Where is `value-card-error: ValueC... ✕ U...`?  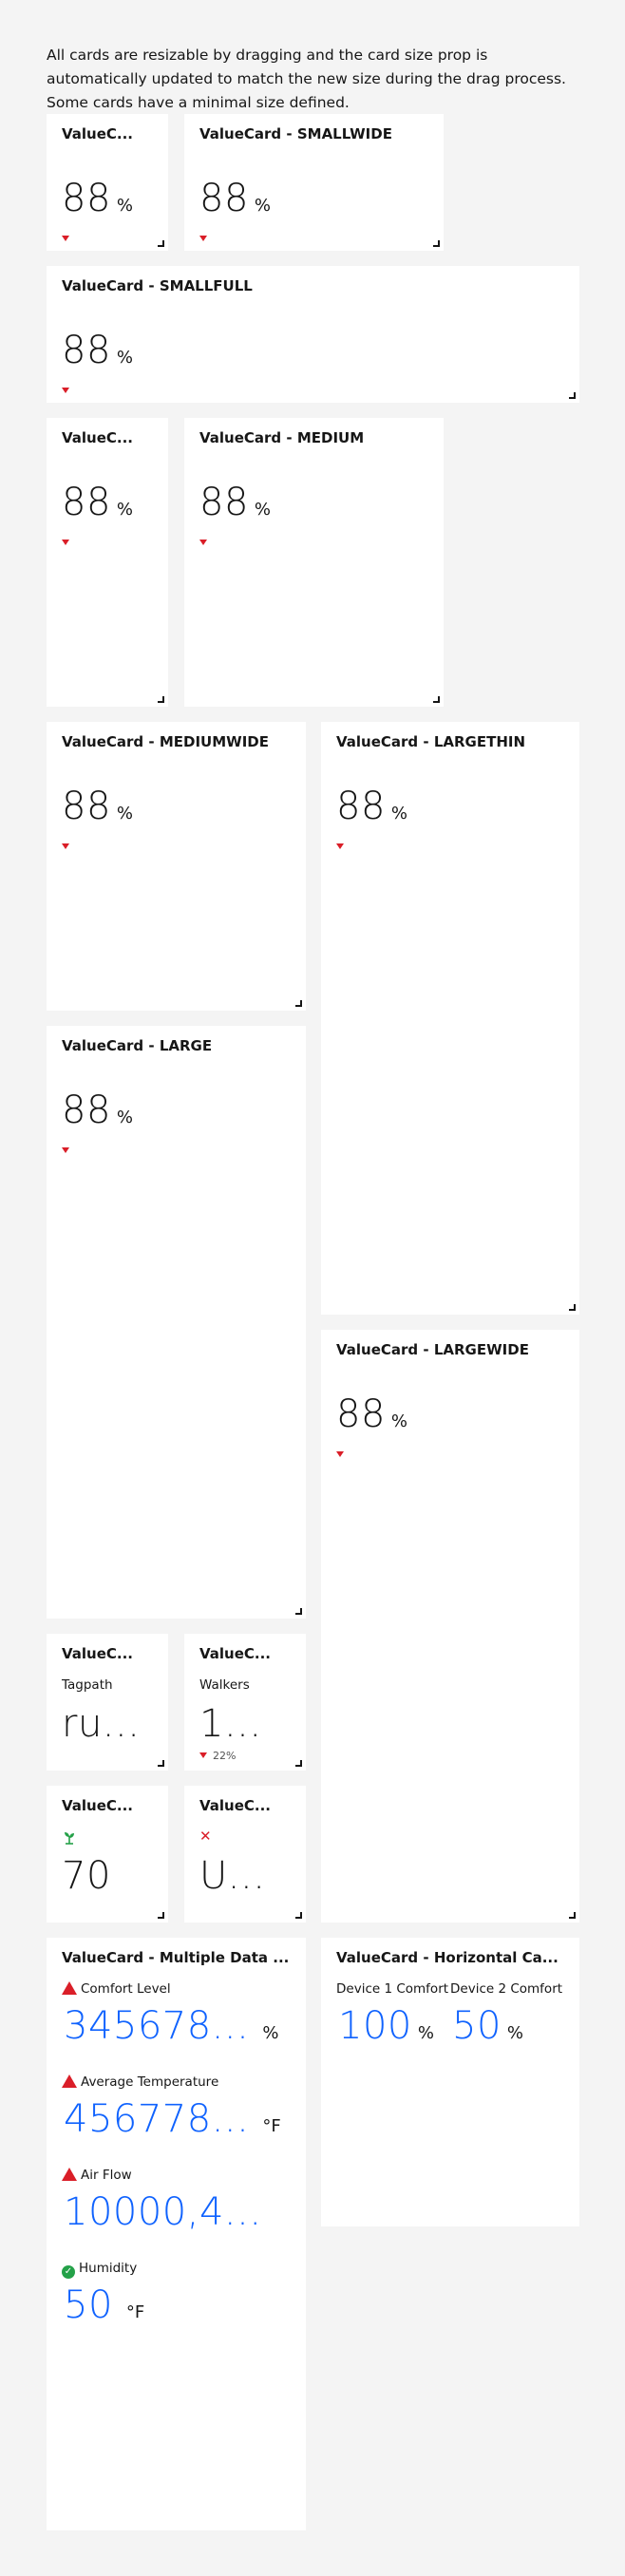 value-card-error: ValueC... ✕ U... is located at coordinates (245, 1854).